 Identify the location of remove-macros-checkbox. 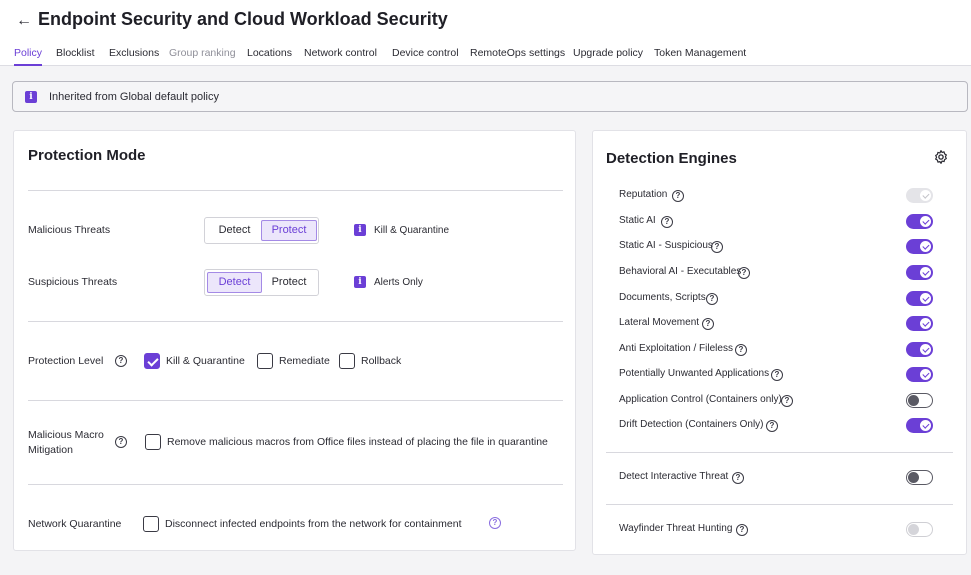
(153, 442).